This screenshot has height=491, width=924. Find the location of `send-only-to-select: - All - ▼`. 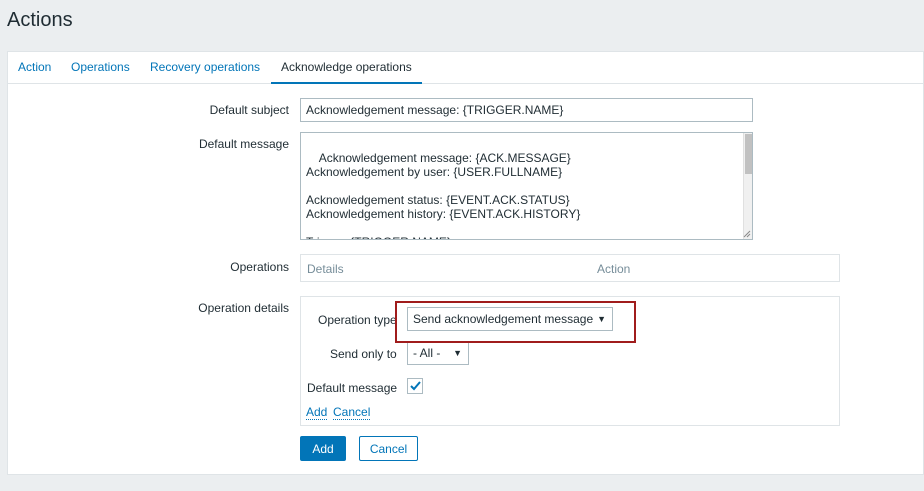

send-only-to-select: - All - ▼ is located at coordinates (438, 353).